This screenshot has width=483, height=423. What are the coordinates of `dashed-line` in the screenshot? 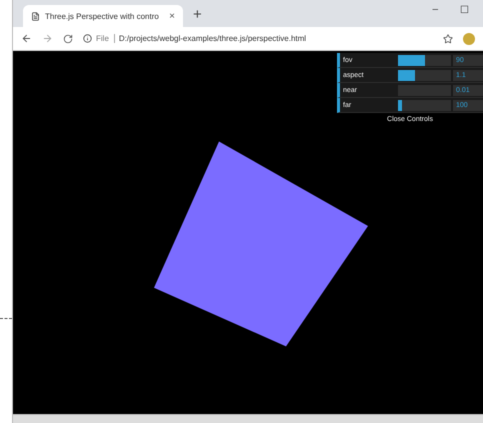 It's located at (6, 318).